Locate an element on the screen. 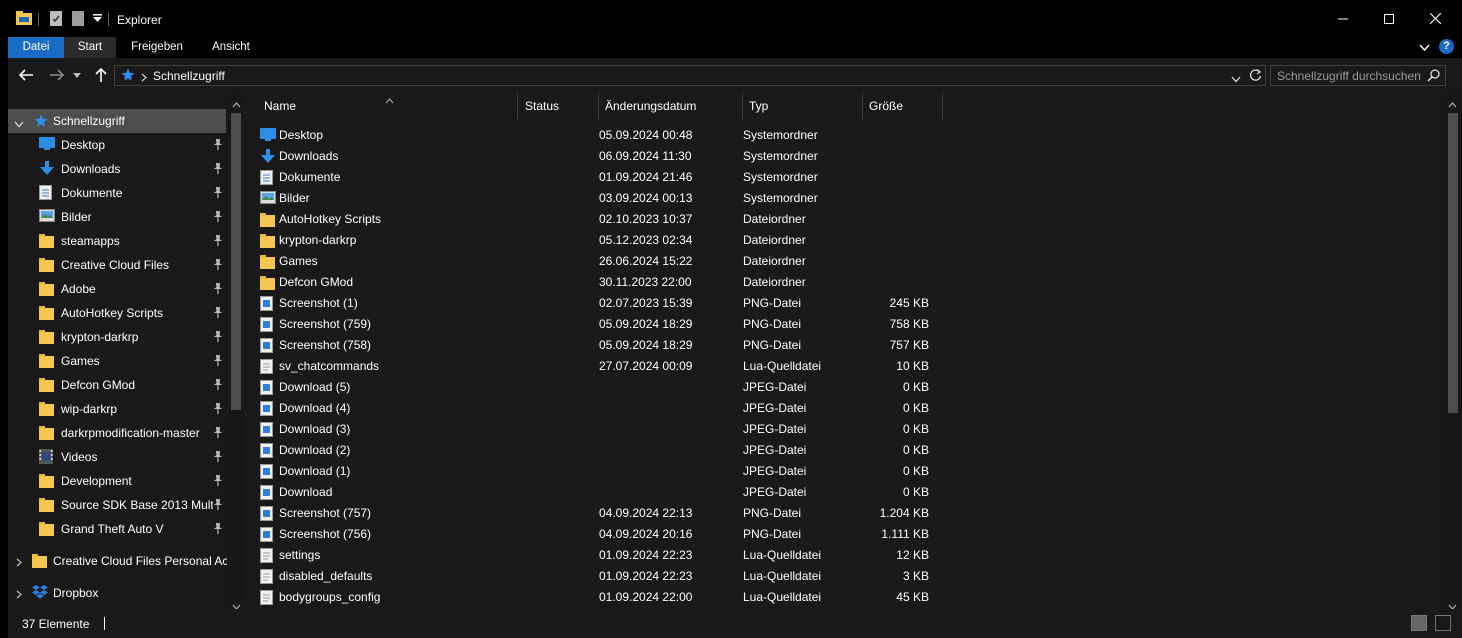 The width and height of the screenshot is (1462, 638). nav-item: Source SDK Base 2013 Multip is located at coordinates (119, 505).